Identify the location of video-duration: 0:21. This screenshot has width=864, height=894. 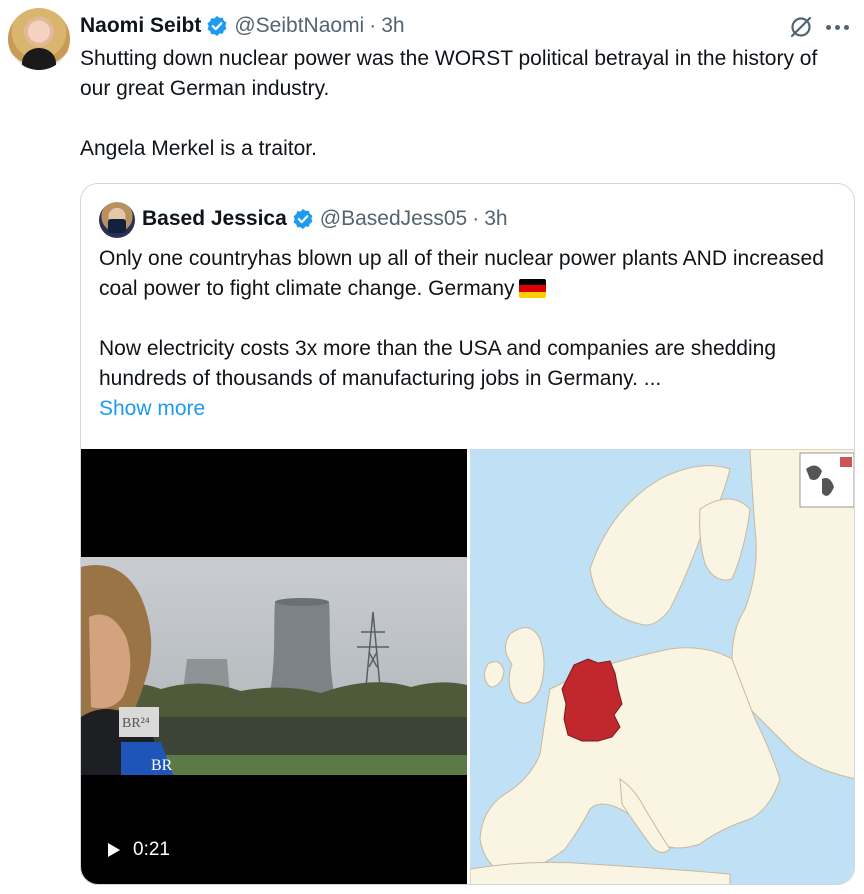
(151, 849).